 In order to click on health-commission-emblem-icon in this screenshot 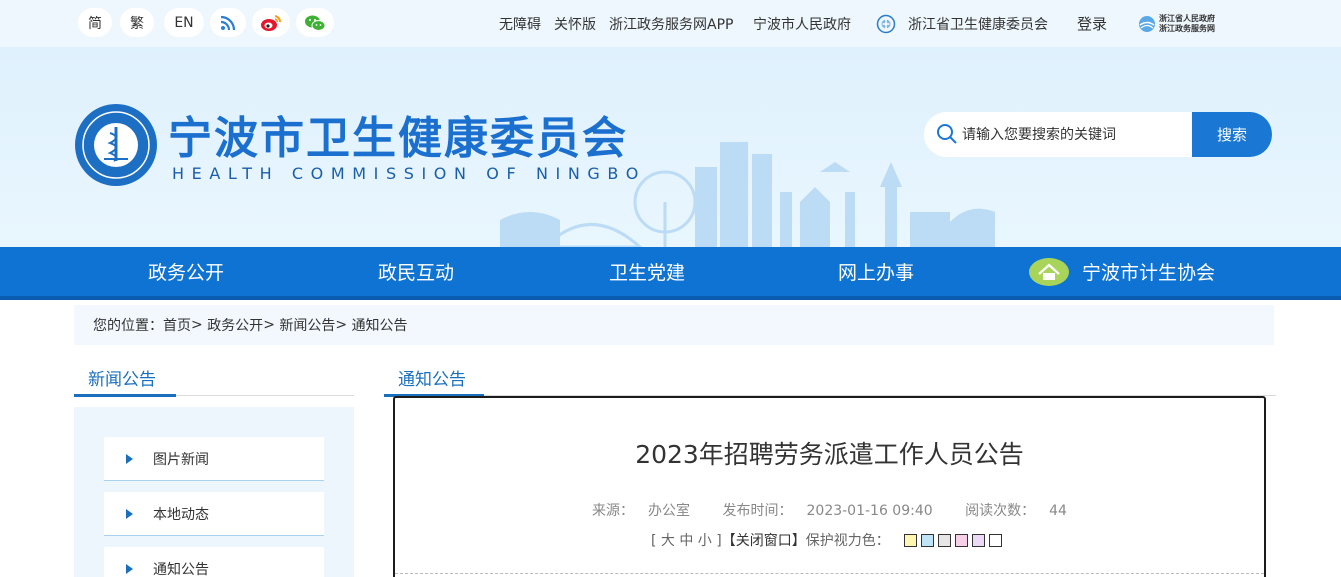, I will do `click(116, 145)`.